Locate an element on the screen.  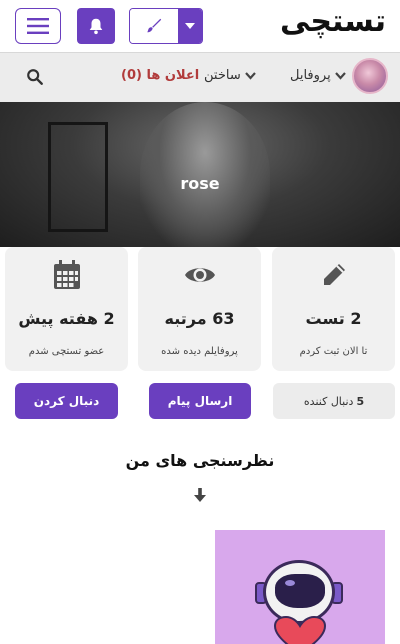
followers-count: 5 is located at coordinates (360, 401).